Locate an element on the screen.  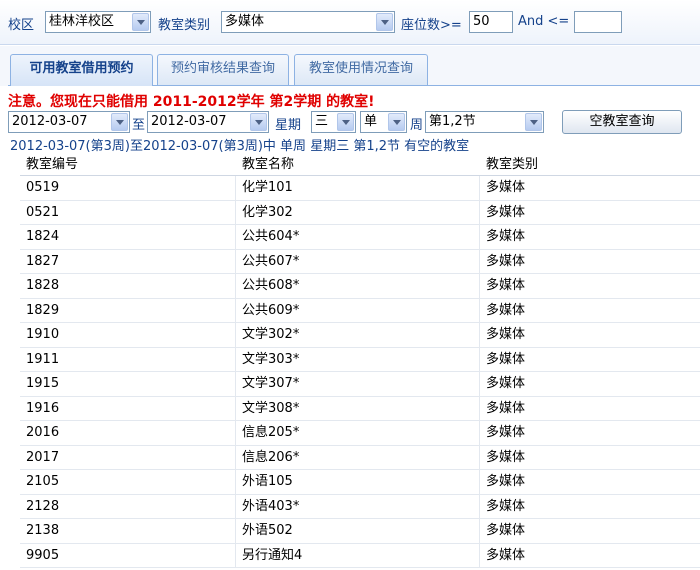
table-row: 0521 化学302 多媒体 is located at coordinates (360, 213).